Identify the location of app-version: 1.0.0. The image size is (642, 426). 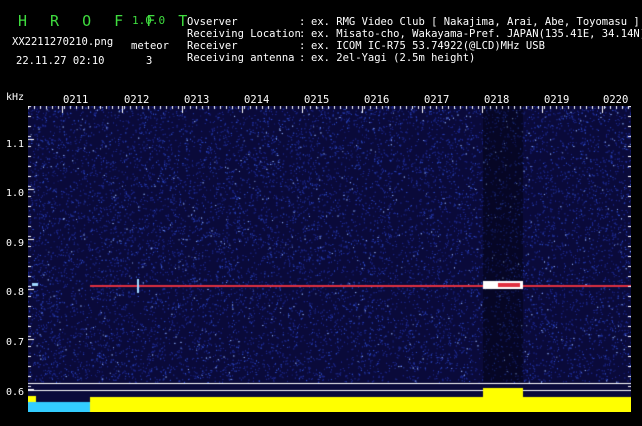
(149, 20).